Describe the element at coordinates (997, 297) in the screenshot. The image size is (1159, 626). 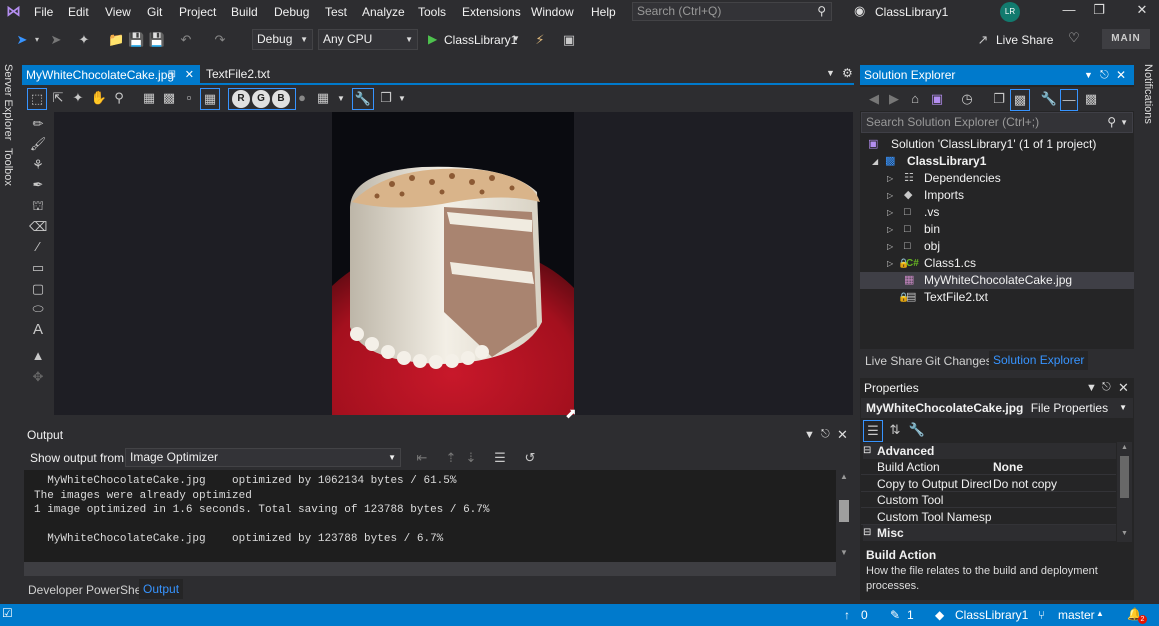
I see `tree-item-textfile: 🔒 ▤ TextFile2.txt` at that location.